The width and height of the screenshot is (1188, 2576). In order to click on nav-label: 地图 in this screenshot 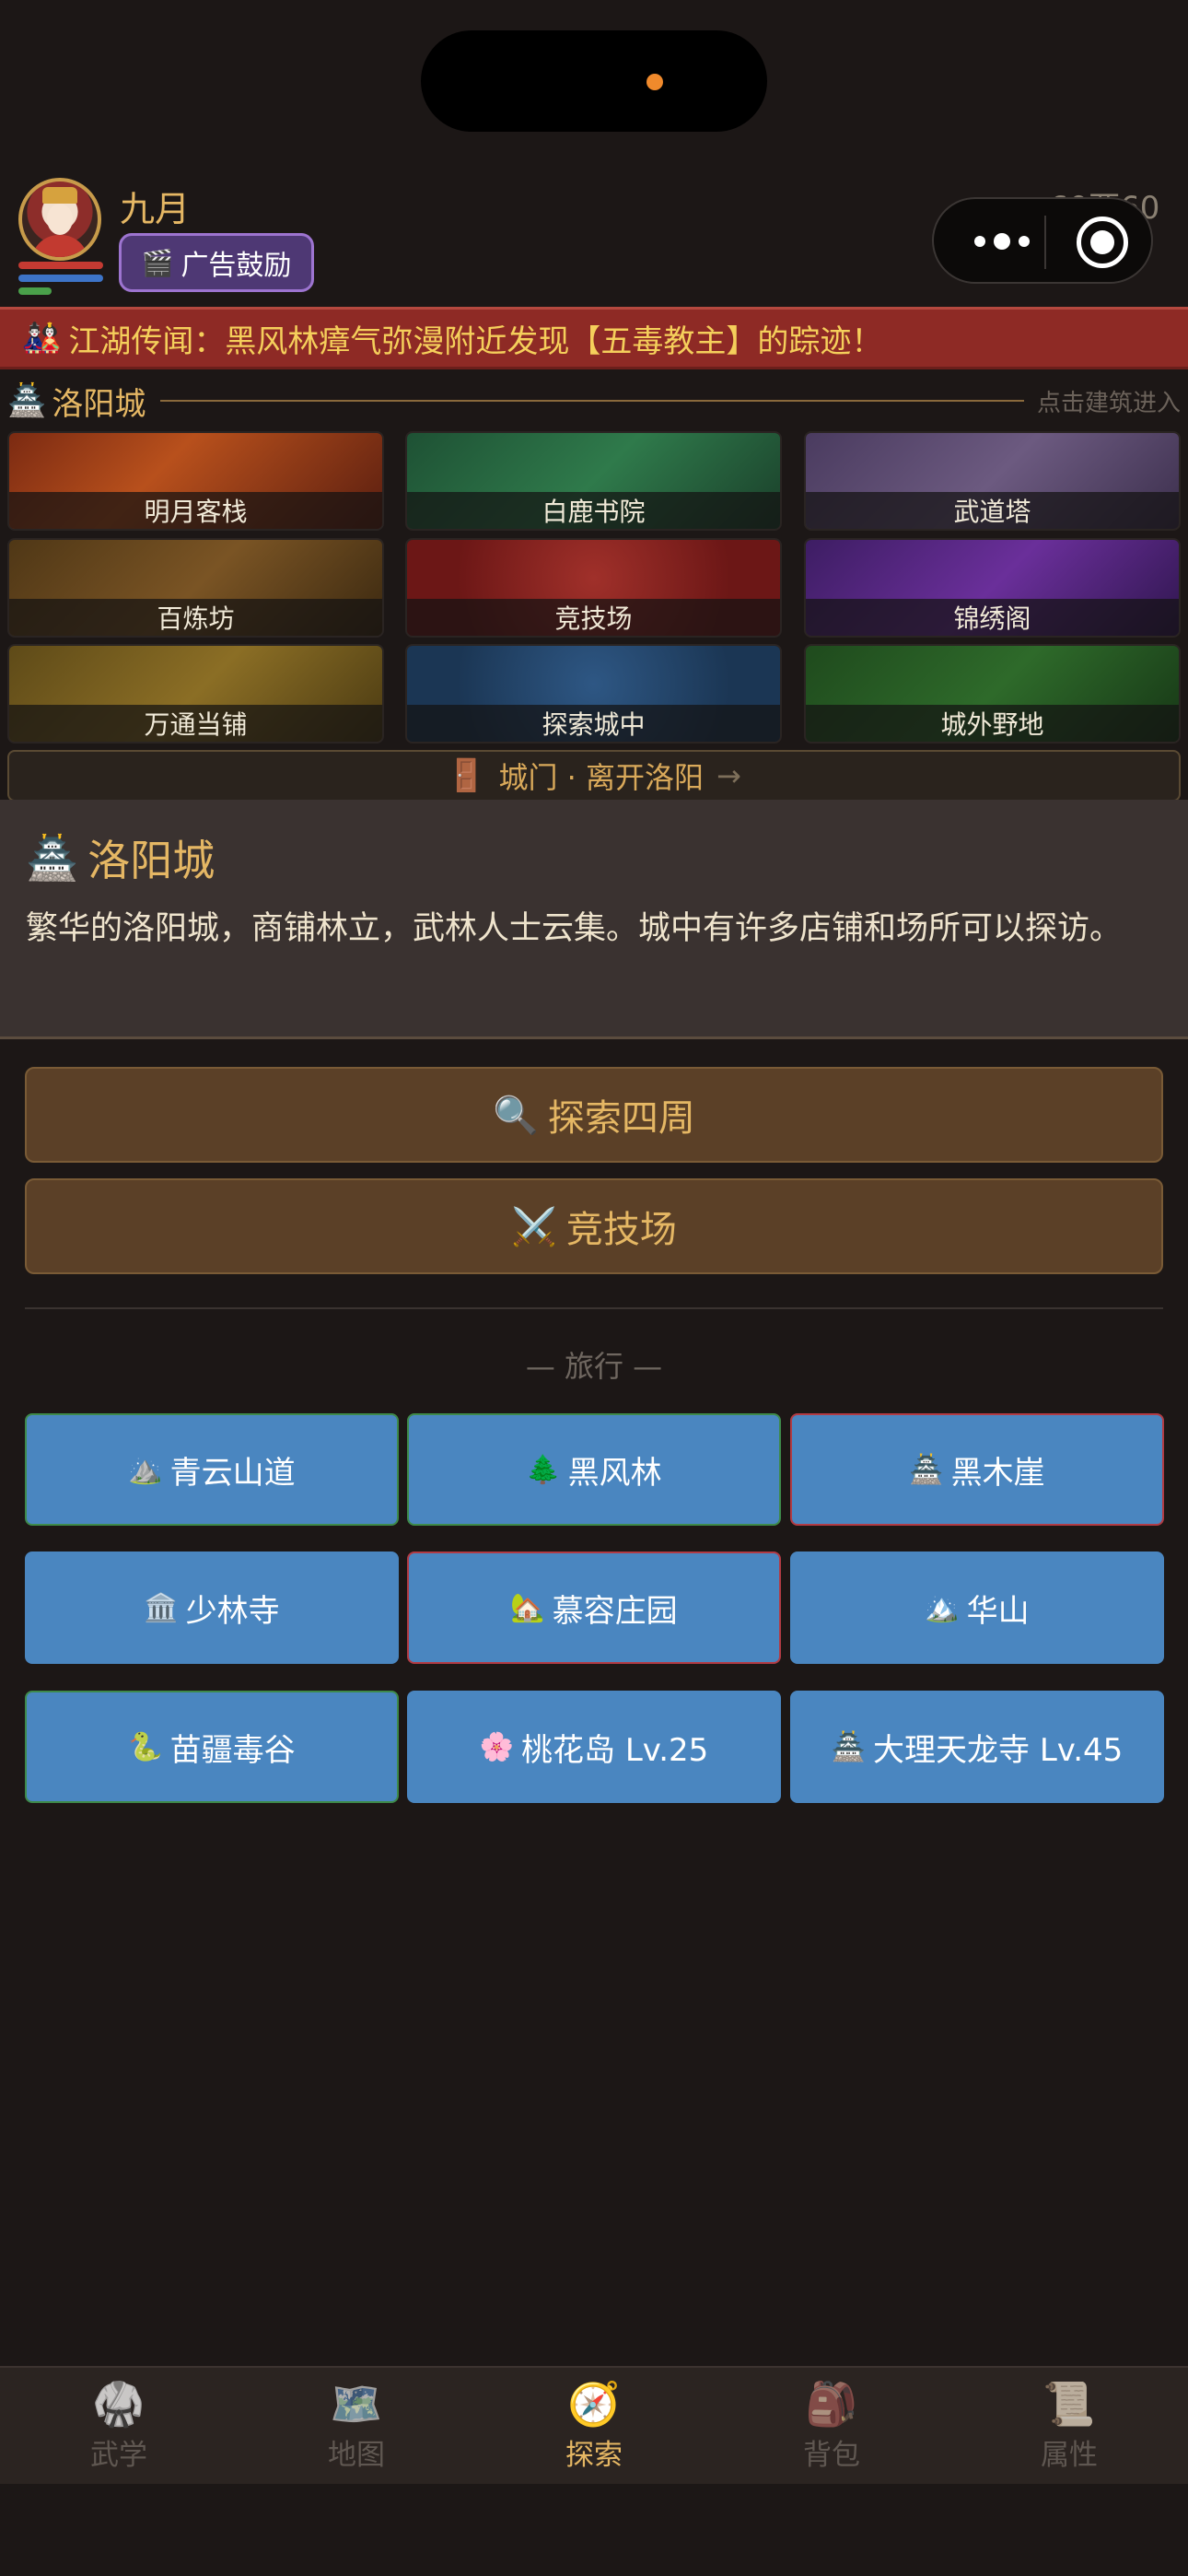, I will do `click(356, 2455)`.